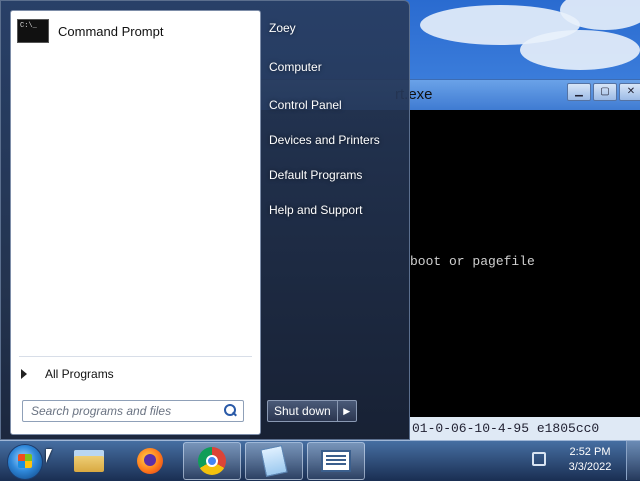 This screenshot has height=481, width=640. I want to click on minimize-button: ▁, so click(579, 92).